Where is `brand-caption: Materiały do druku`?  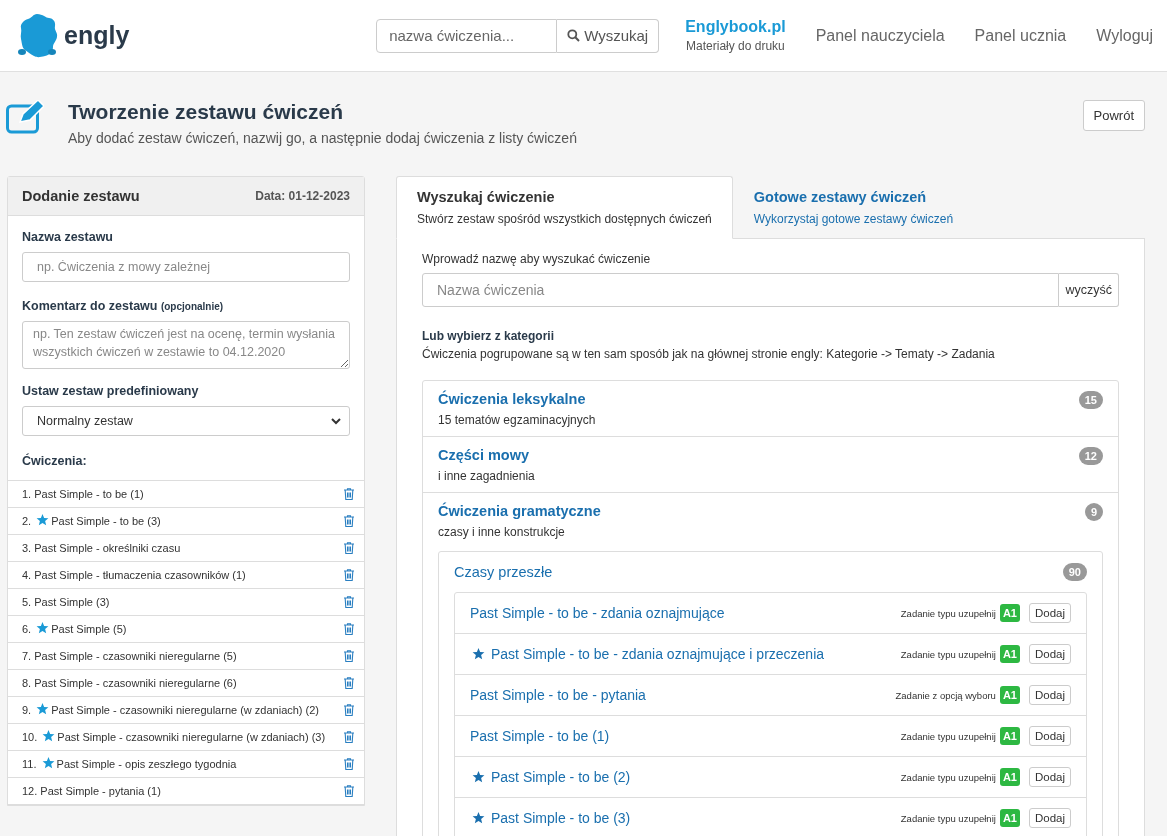
brand-caption: Materiały do druku is located at coordinates (735, 46).